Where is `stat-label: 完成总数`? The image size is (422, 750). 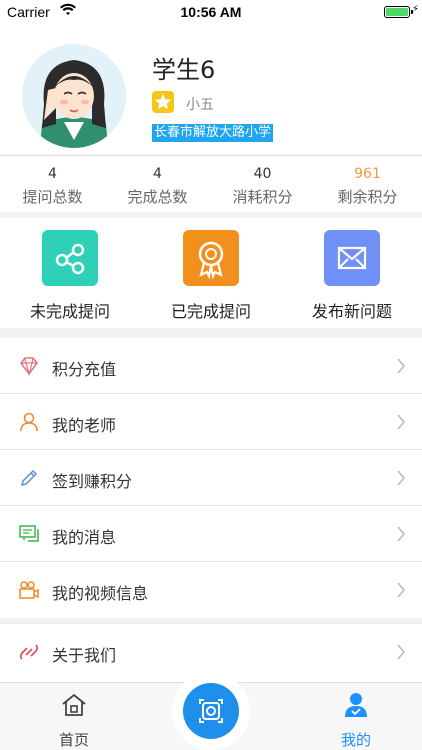
stat-label: 完成总数 is located at coordinates (157, 197).